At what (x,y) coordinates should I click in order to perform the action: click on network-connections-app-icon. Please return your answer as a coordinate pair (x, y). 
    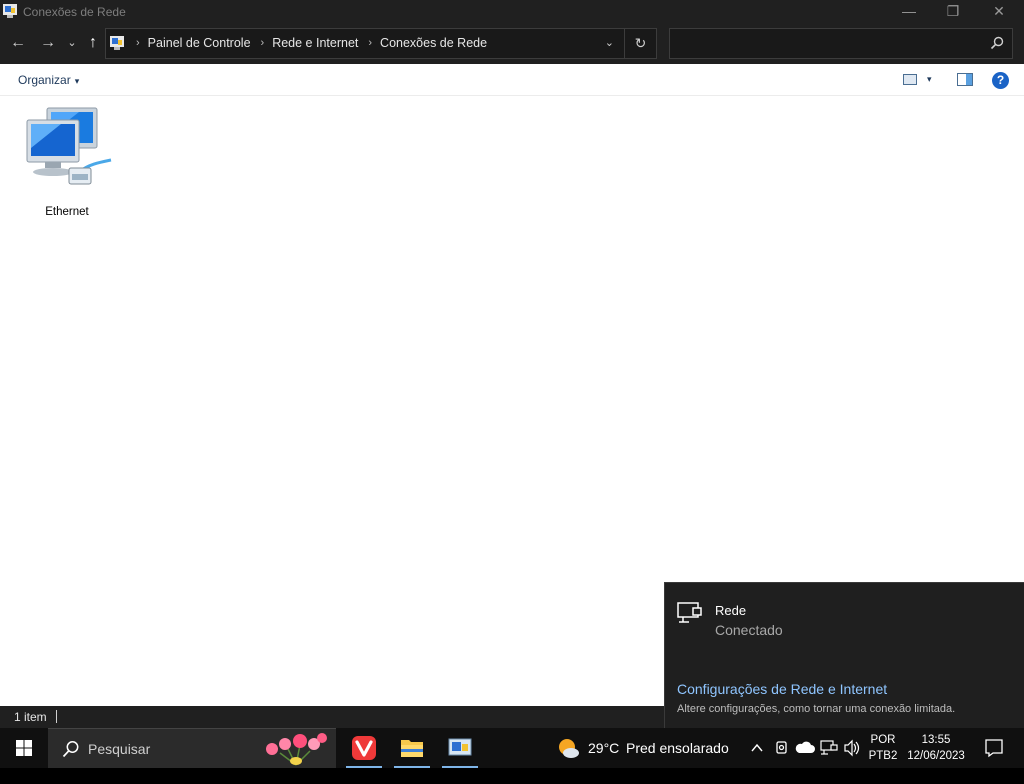
    Looking at the image, I should click on (10, 11).